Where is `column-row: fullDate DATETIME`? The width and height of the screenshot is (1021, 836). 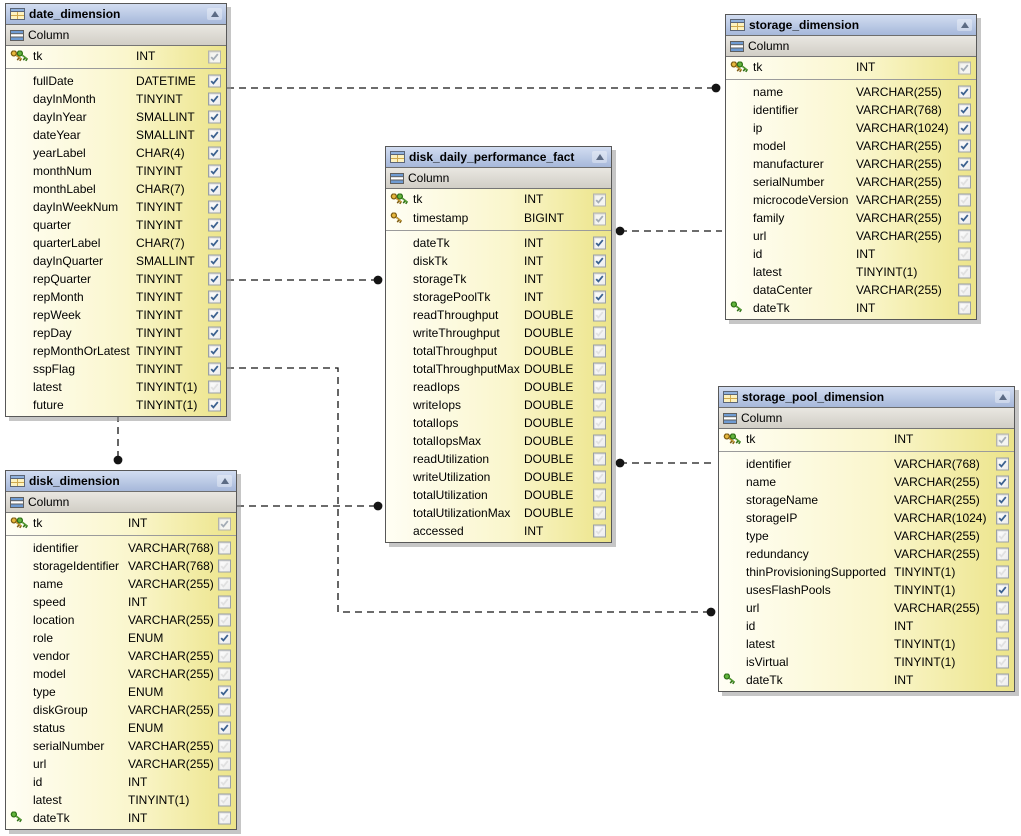 column-row: fullDate DATETIME is located at coordinates (116, 81).